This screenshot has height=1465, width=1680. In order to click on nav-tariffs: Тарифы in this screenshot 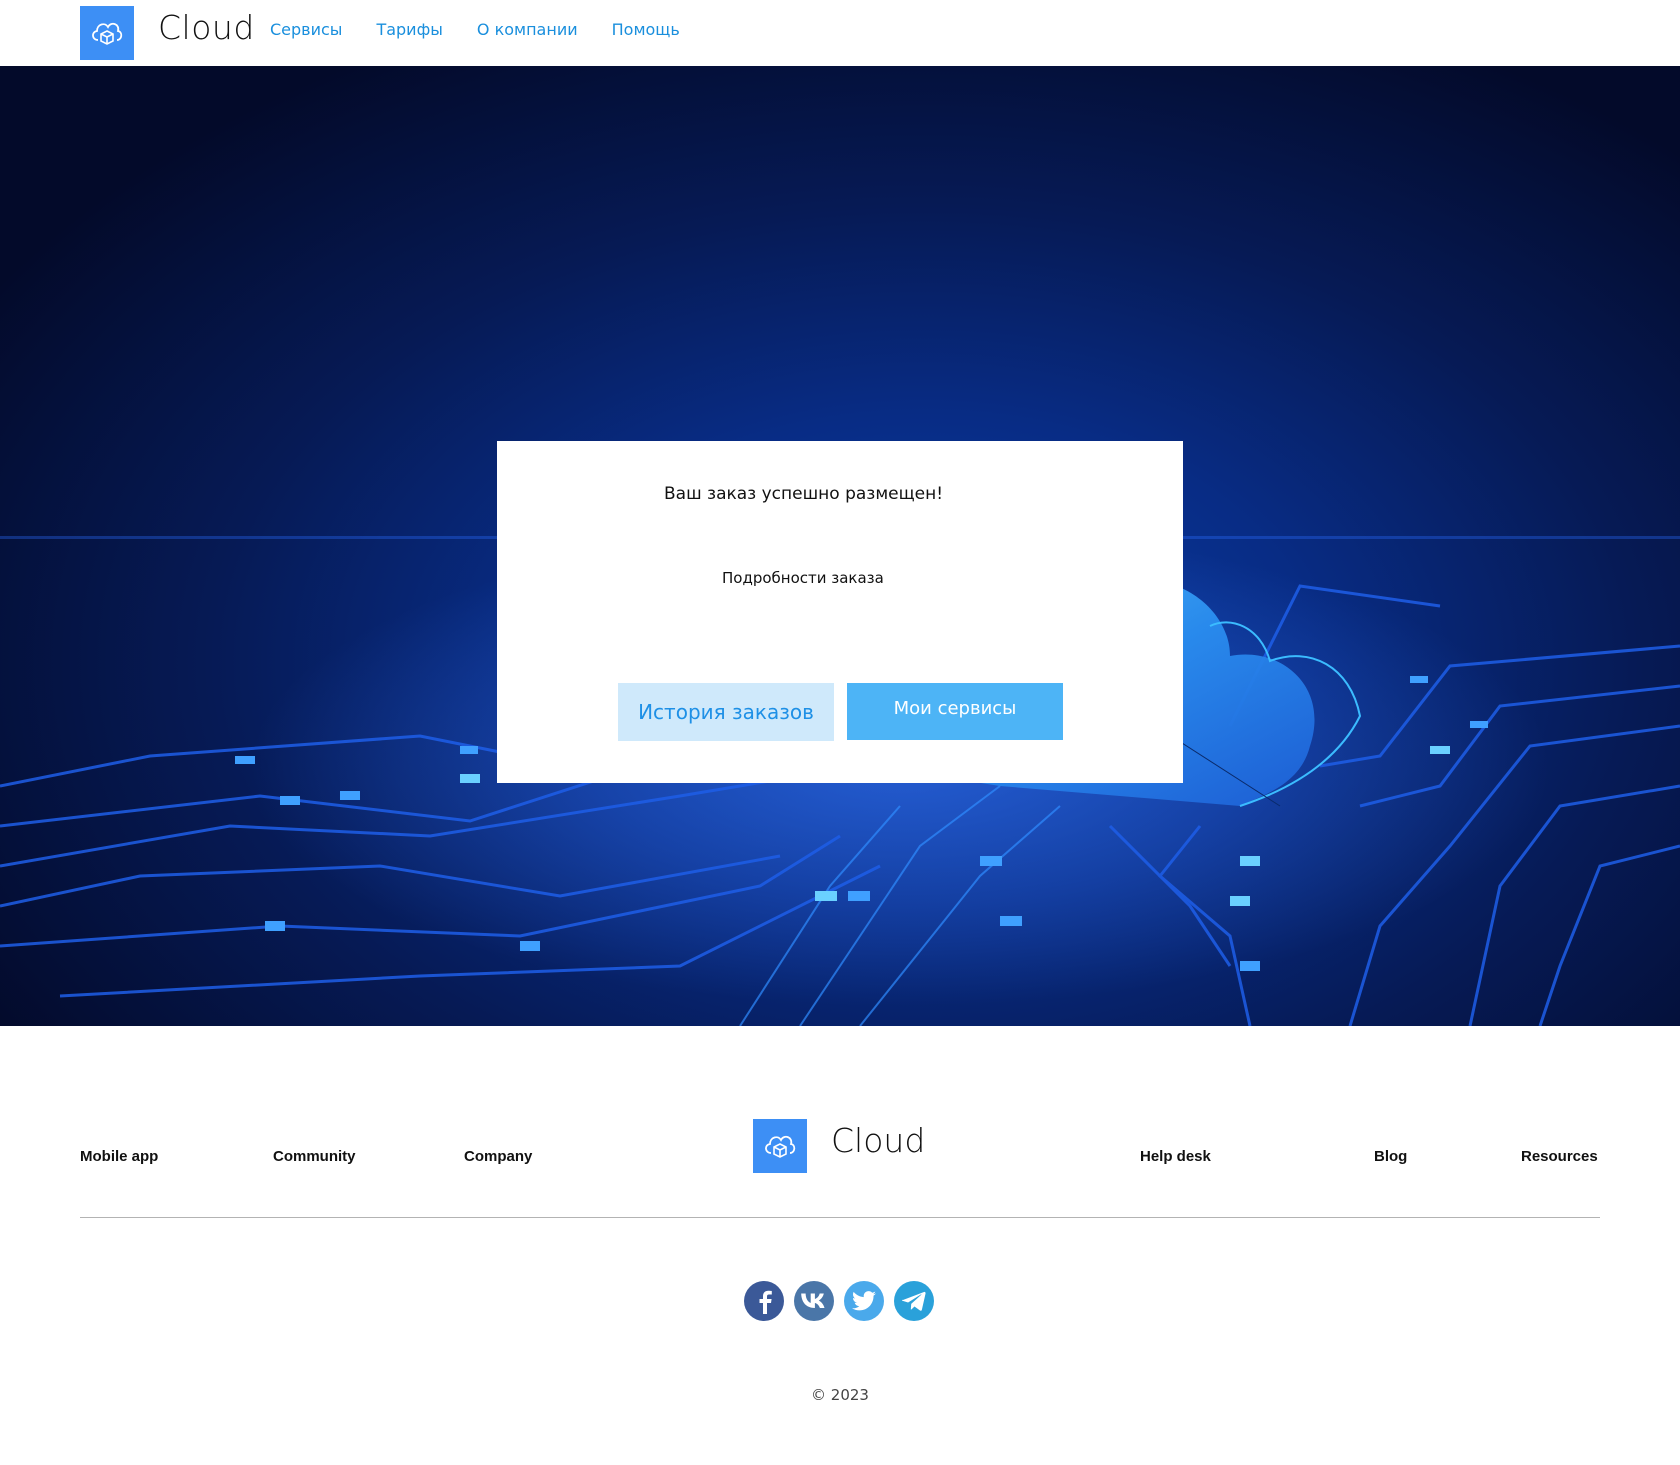, I will do `click(409, 29)`.